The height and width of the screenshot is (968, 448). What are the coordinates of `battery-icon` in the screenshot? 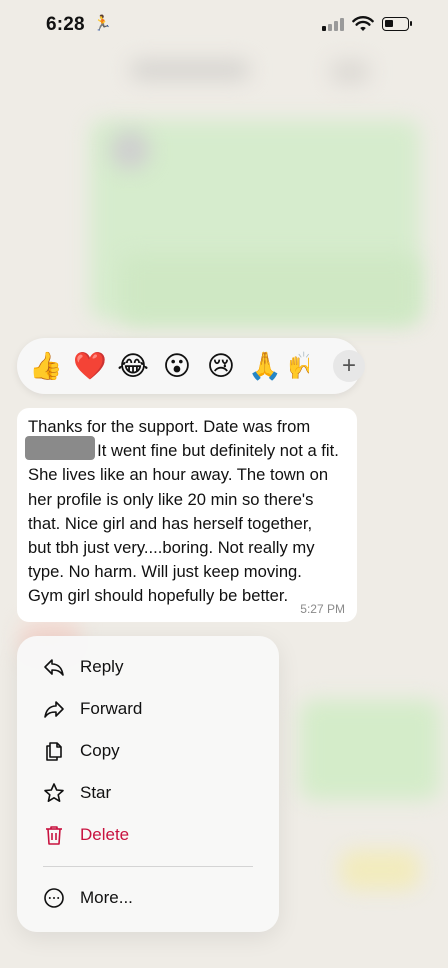 It's located at (397, 24).